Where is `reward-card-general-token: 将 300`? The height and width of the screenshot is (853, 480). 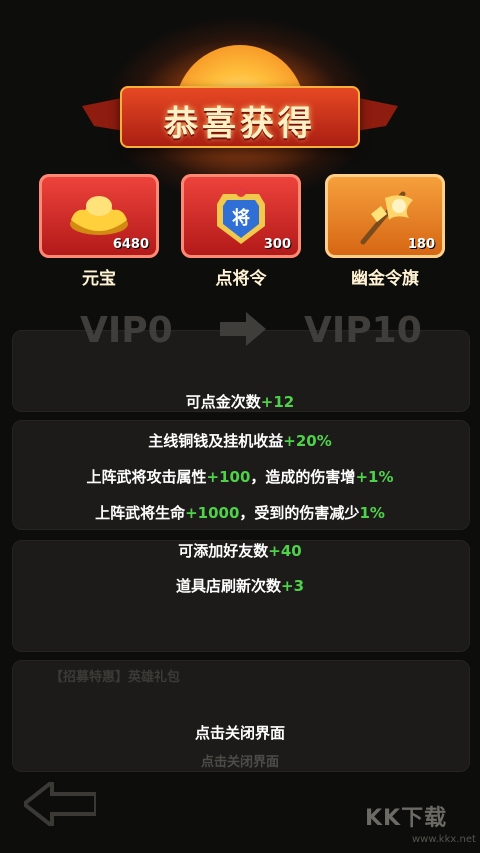
reward-card-general-token: 将 300 is located at coordinates (241, 216).